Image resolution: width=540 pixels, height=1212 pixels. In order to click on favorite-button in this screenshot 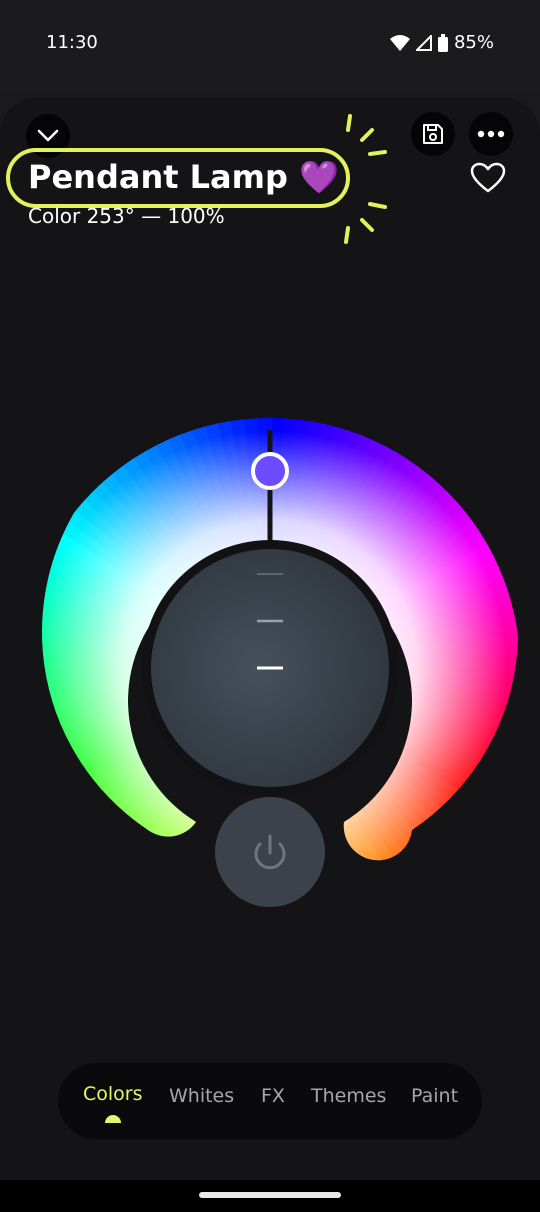, I will do `click(488, 180)`.